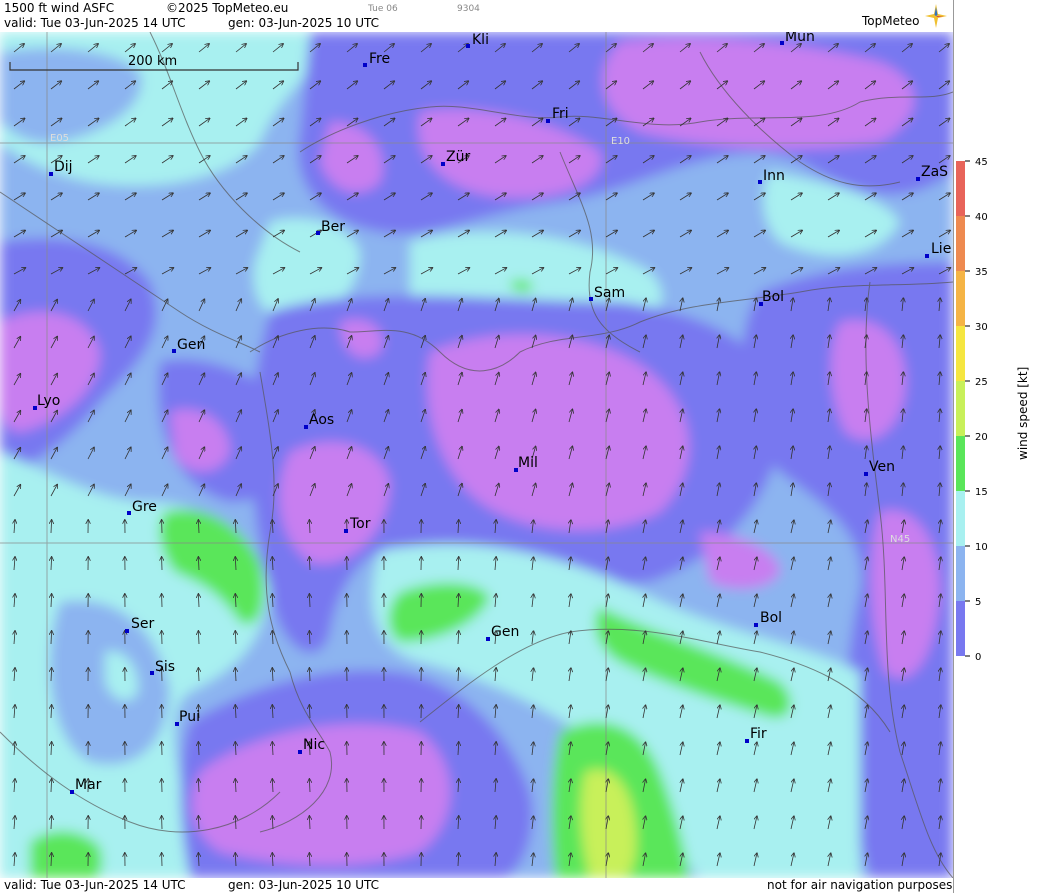  Describe the element at coordinates (152, 61) in the screenshot. I see `scale-bar-label: 200 km` at that location.